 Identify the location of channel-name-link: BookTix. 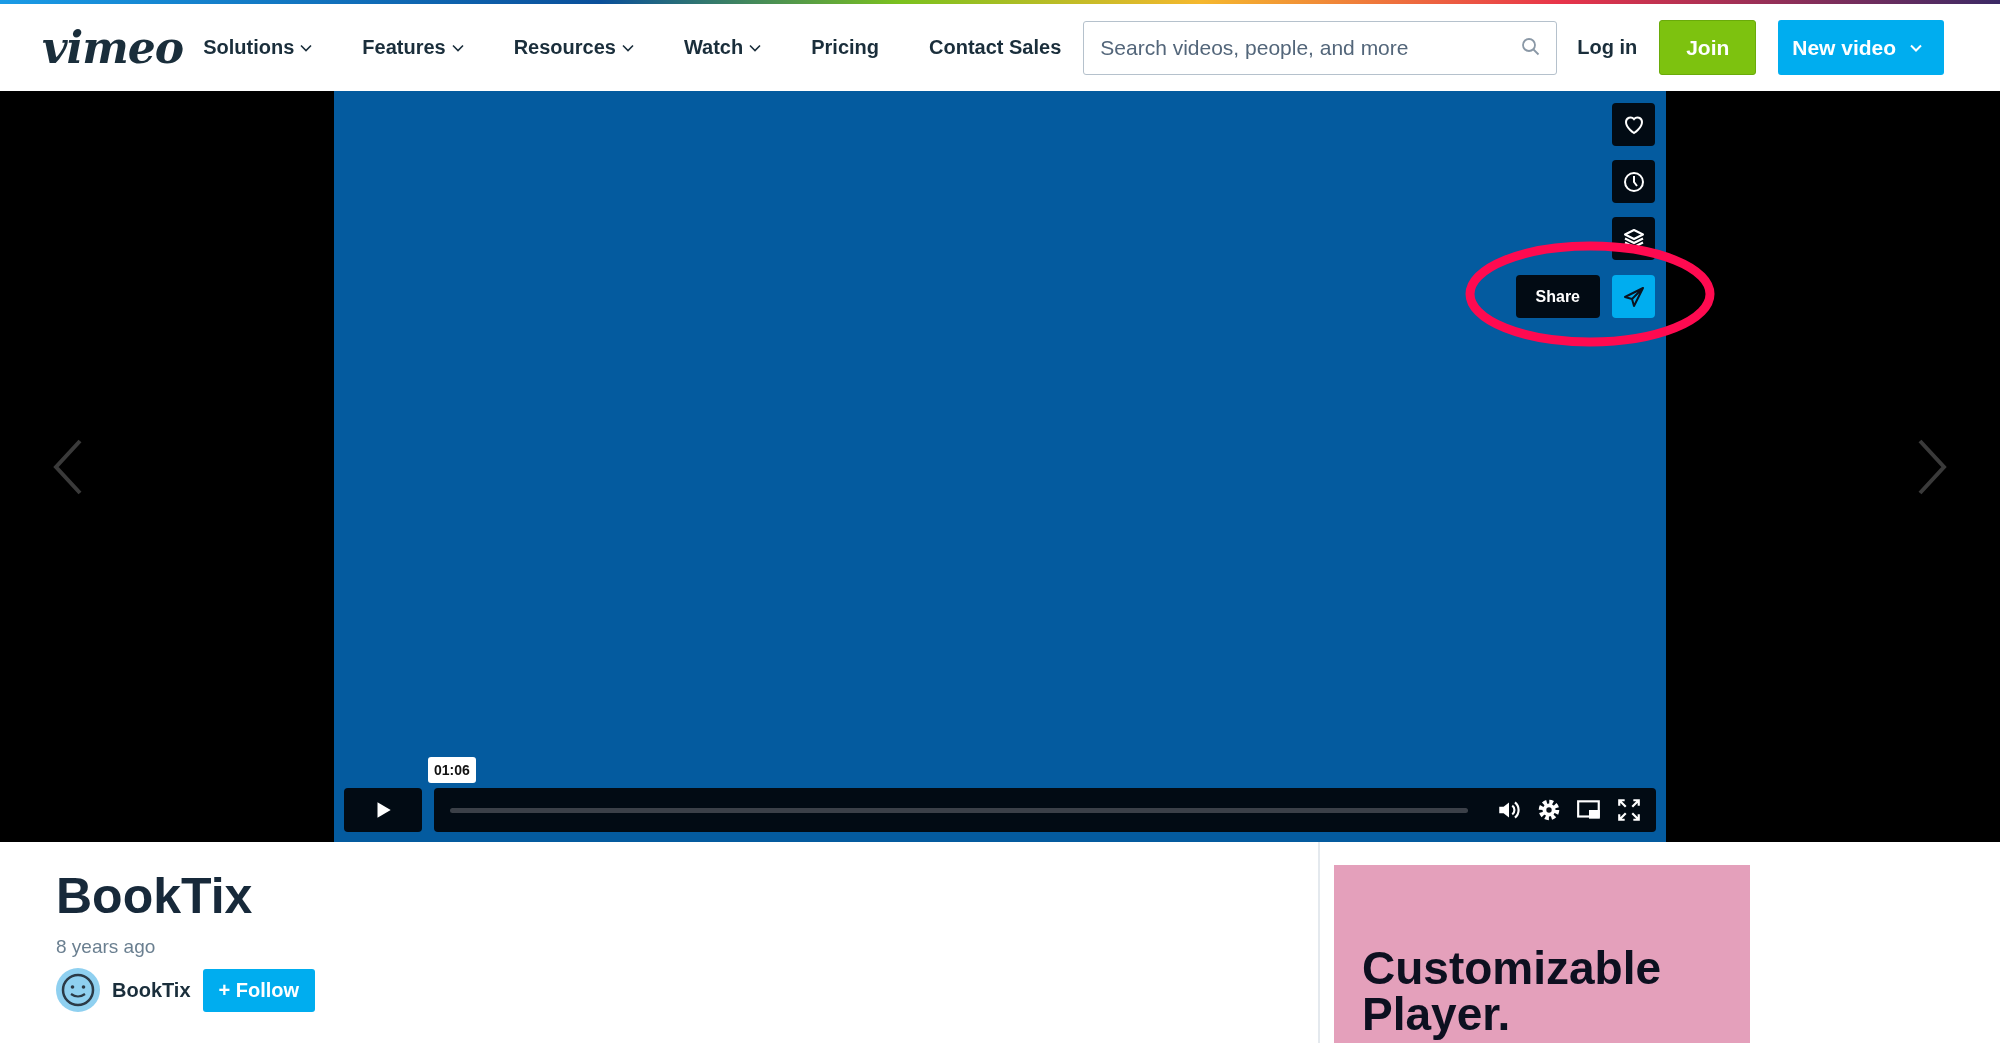
(151, 990).